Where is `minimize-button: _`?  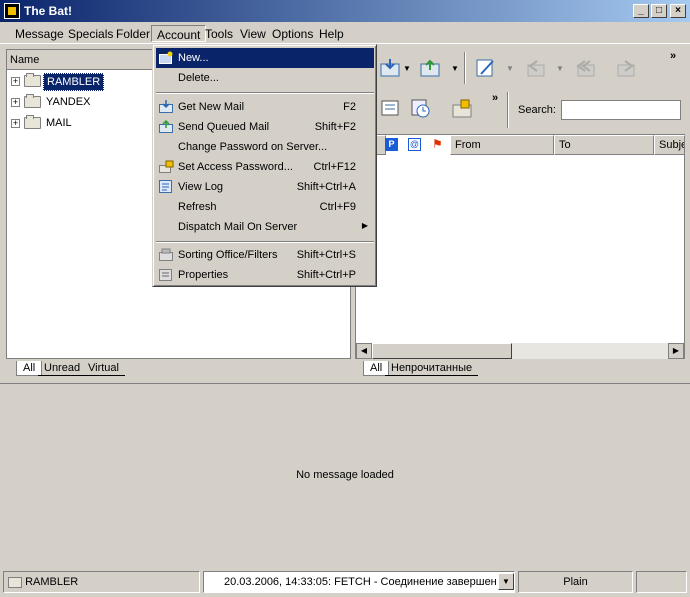
minimize-button: _ is located at coordinates (641, 11).